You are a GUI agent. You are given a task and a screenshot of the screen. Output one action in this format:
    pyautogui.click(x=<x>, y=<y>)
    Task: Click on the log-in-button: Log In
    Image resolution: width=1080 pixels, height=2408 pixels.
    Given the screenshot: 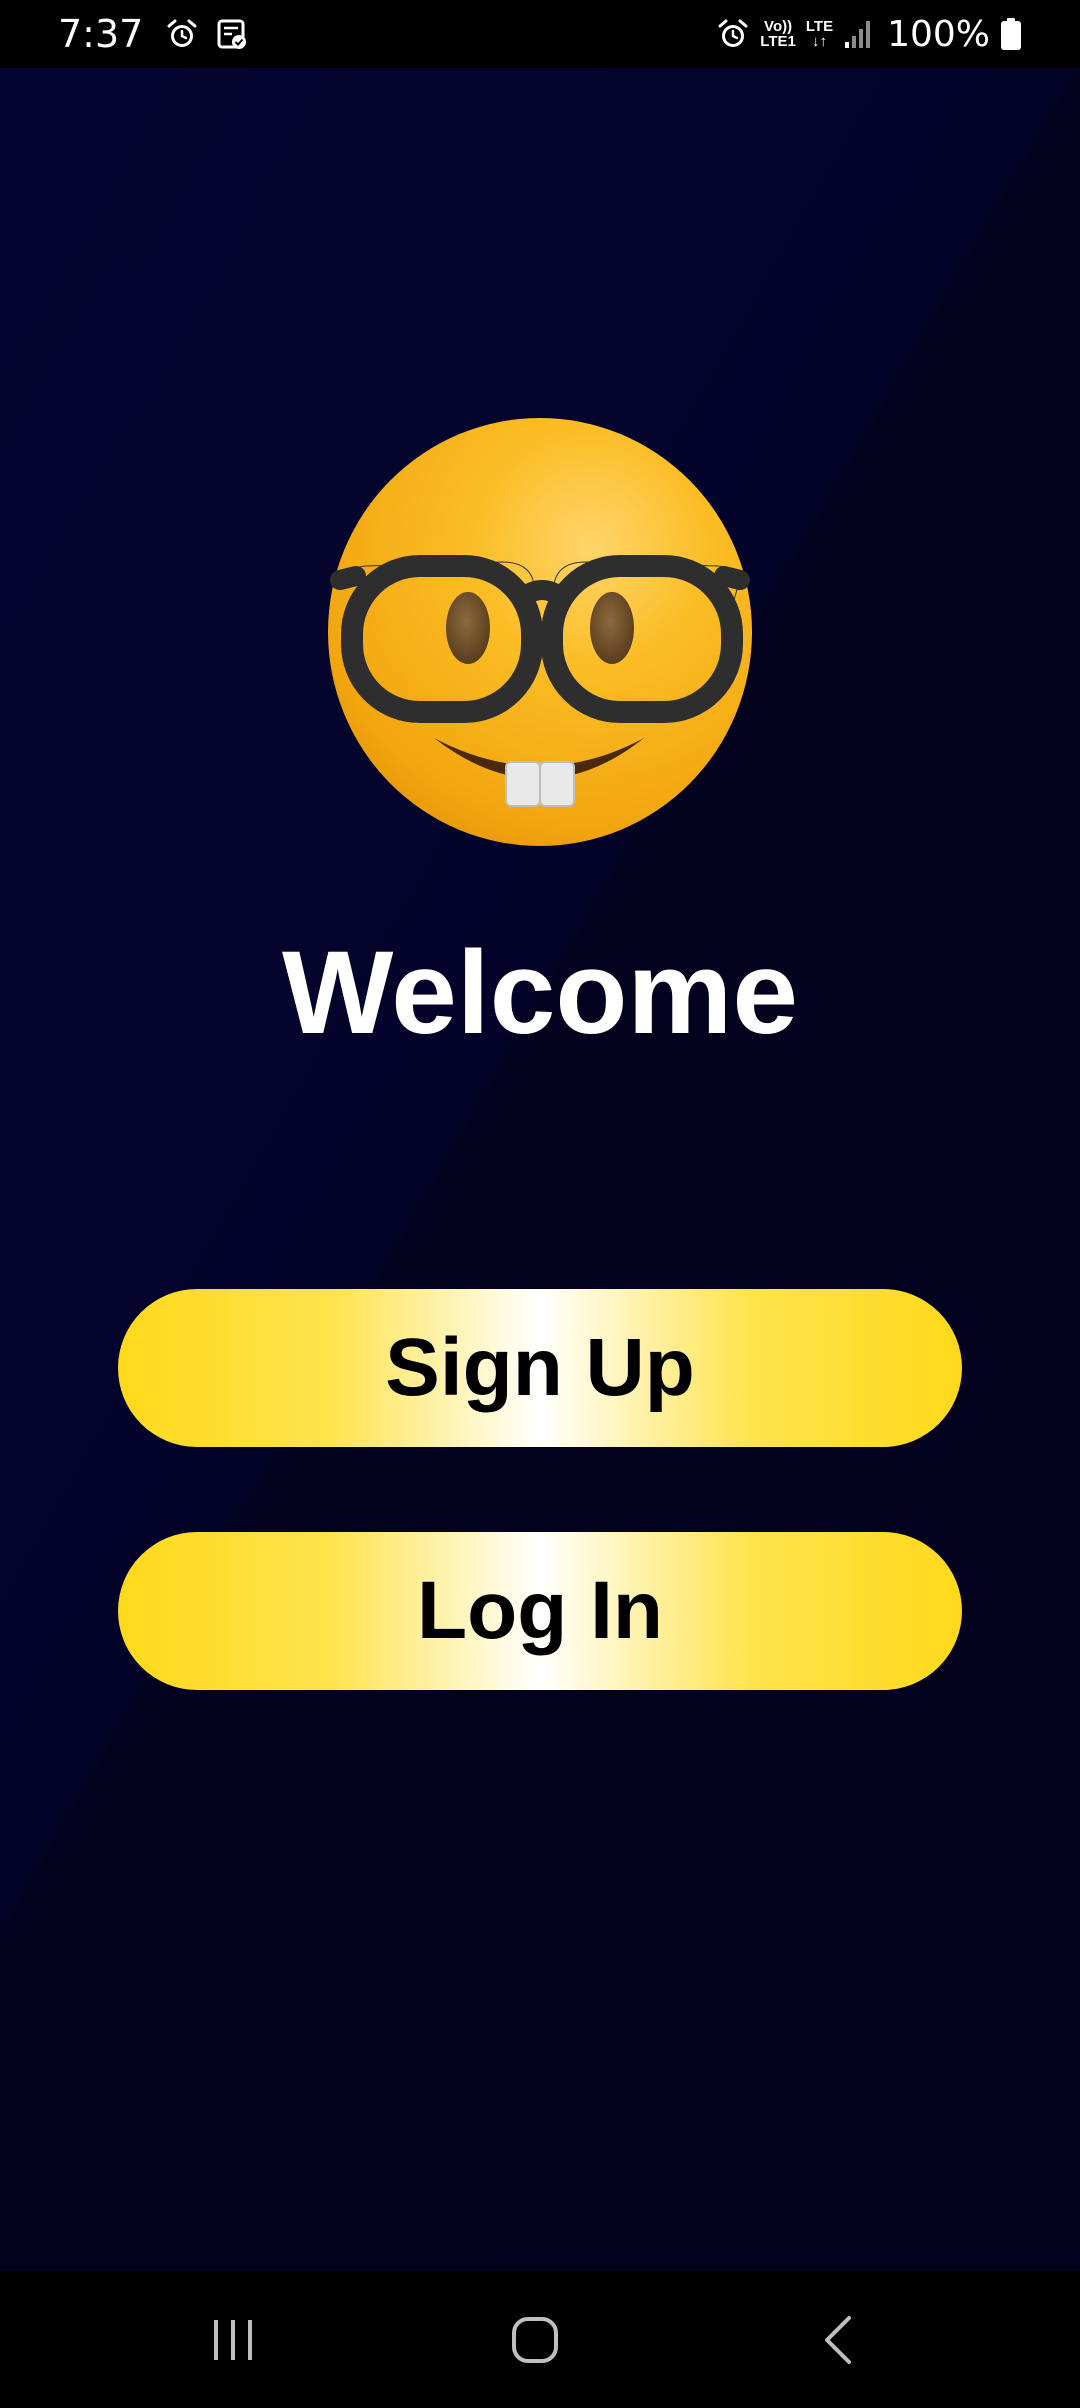 What is the action you would take?
    pyautogui.click(x=540, y=1611)
    